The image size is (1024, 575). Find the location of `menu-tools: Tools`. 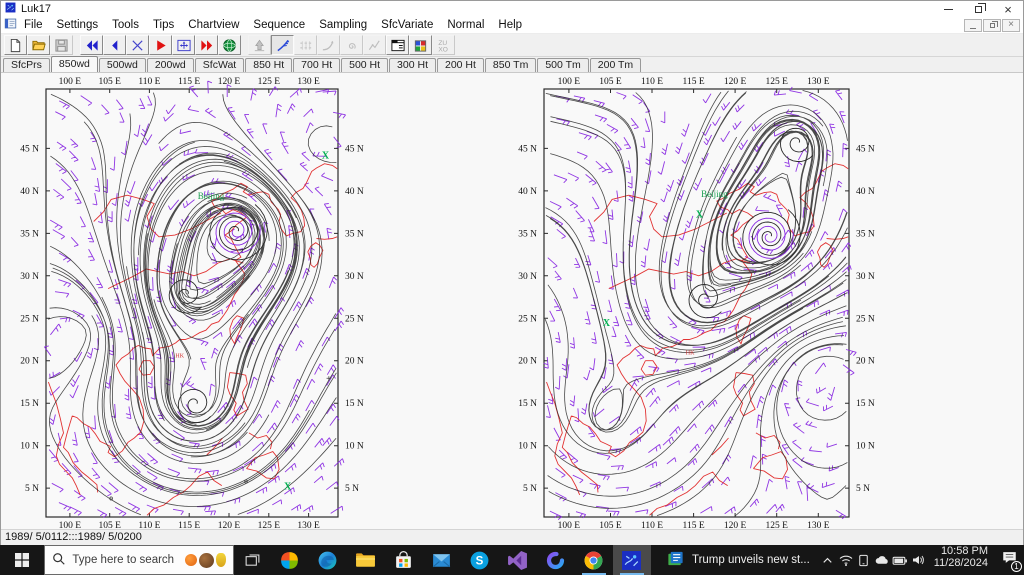

menu-tools: Tools is located at coordinates (125, 25).